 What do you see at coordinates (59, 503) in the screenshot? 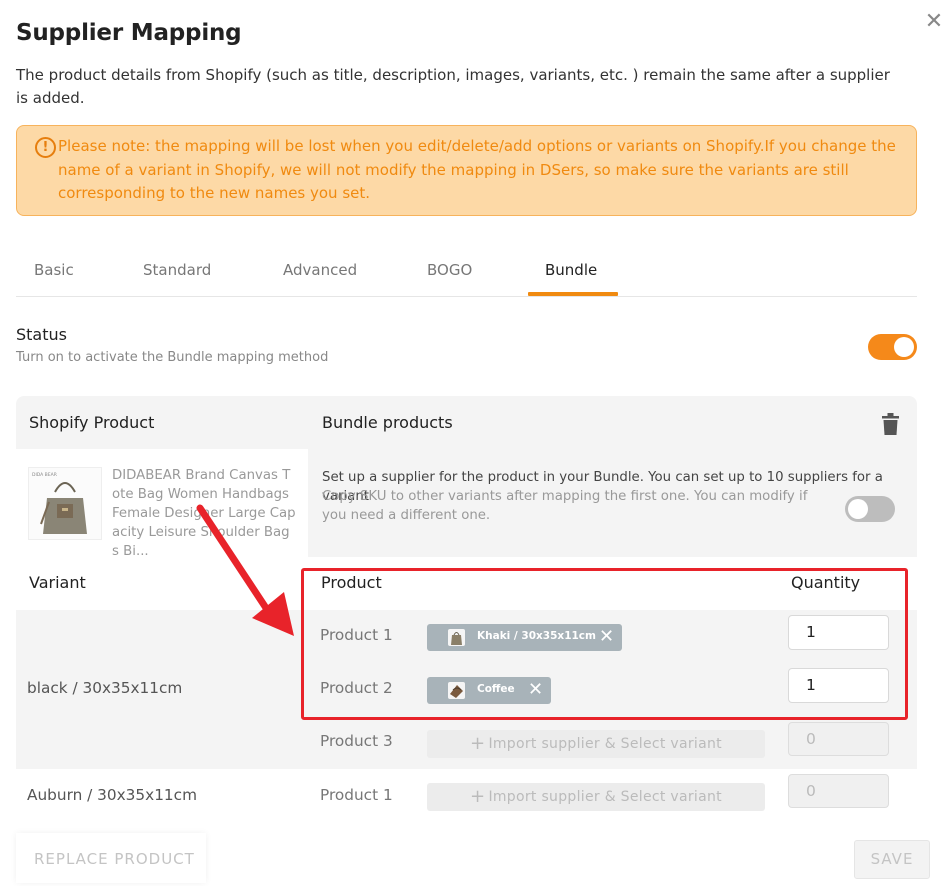
I see `bag-image: DIDA BEAR` at bounding box center [59, 503].